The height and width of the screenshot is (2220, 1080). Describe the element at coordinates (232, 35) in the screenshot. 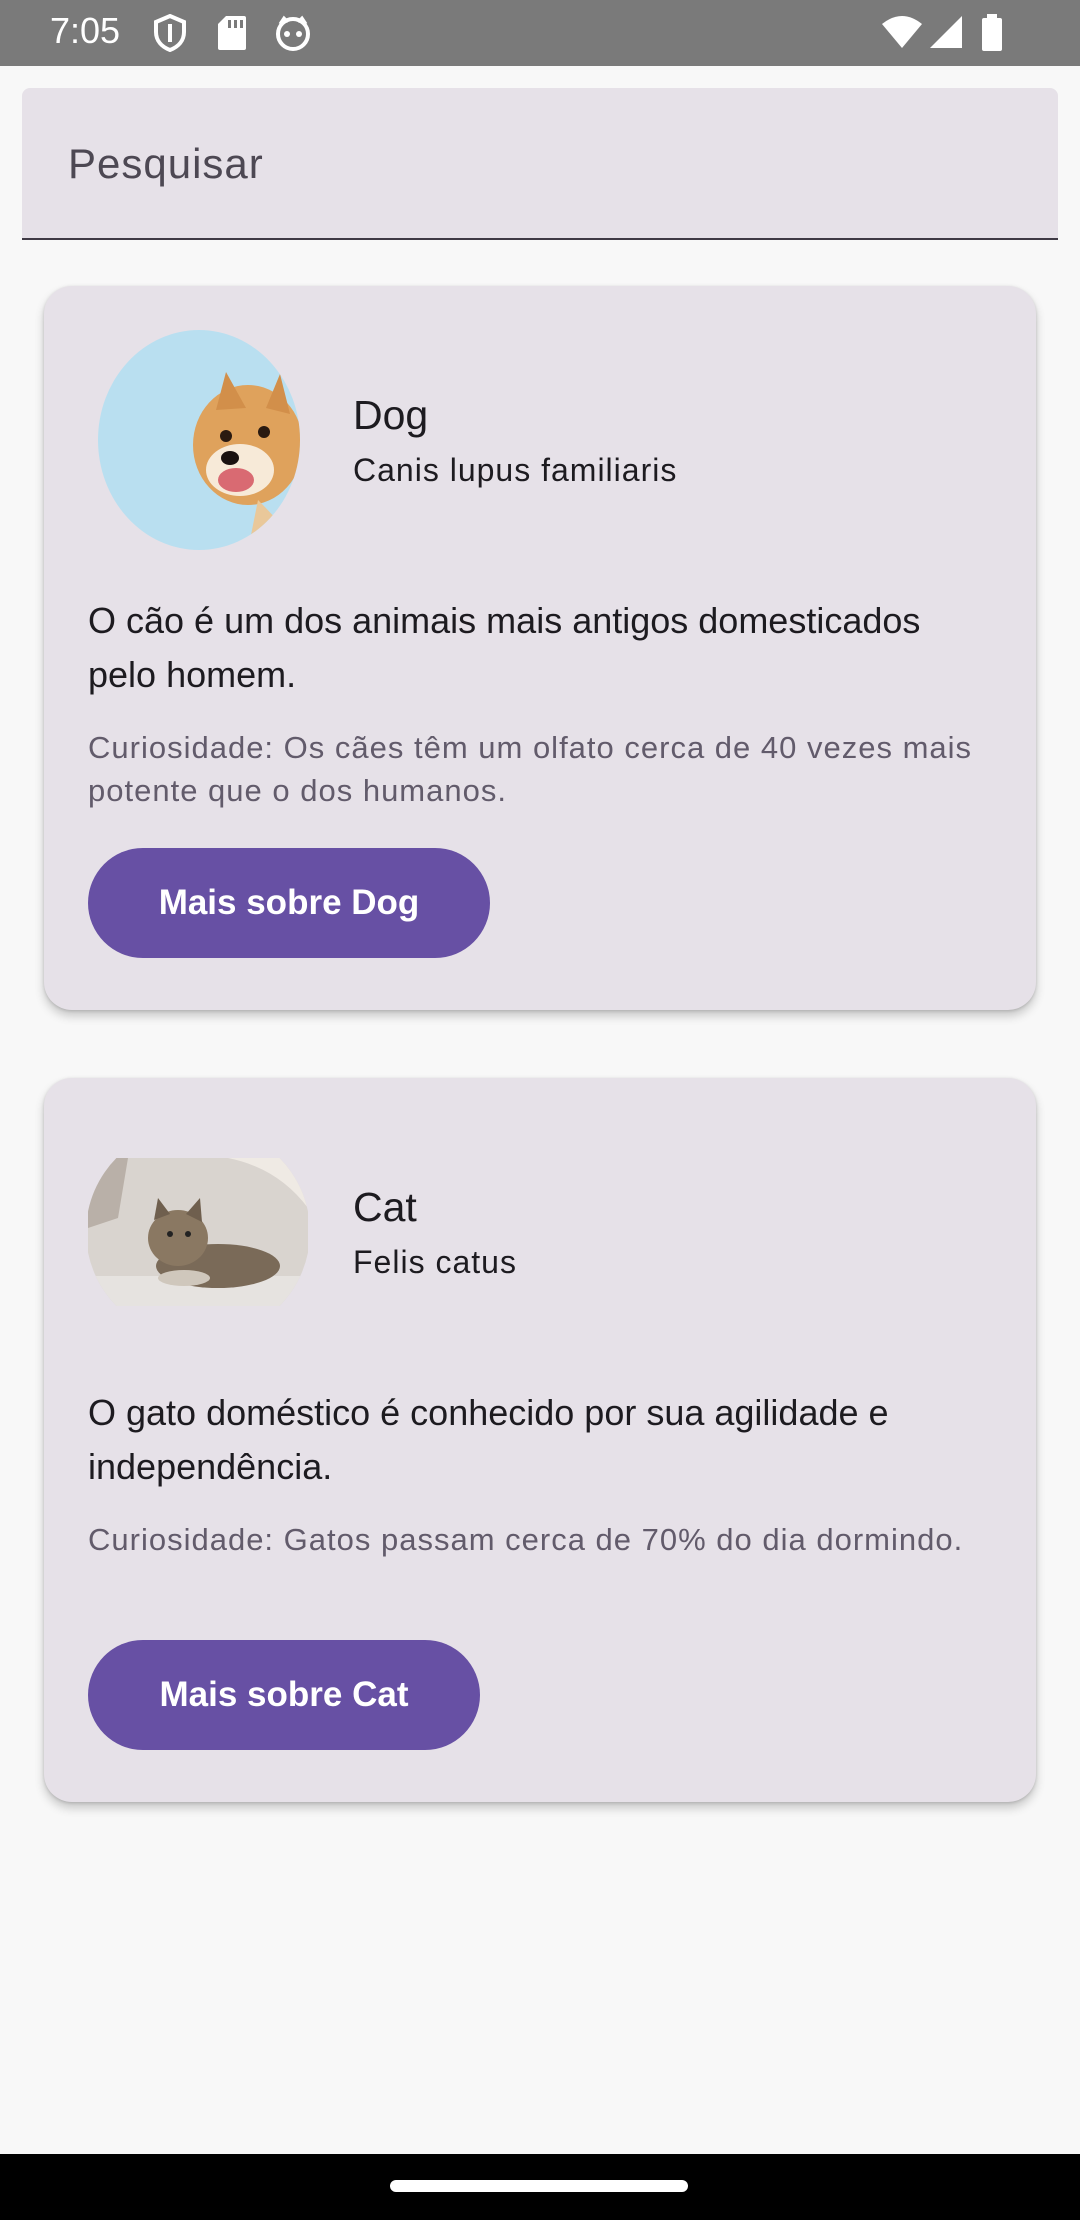

I see `sd-card-icon` at that location.